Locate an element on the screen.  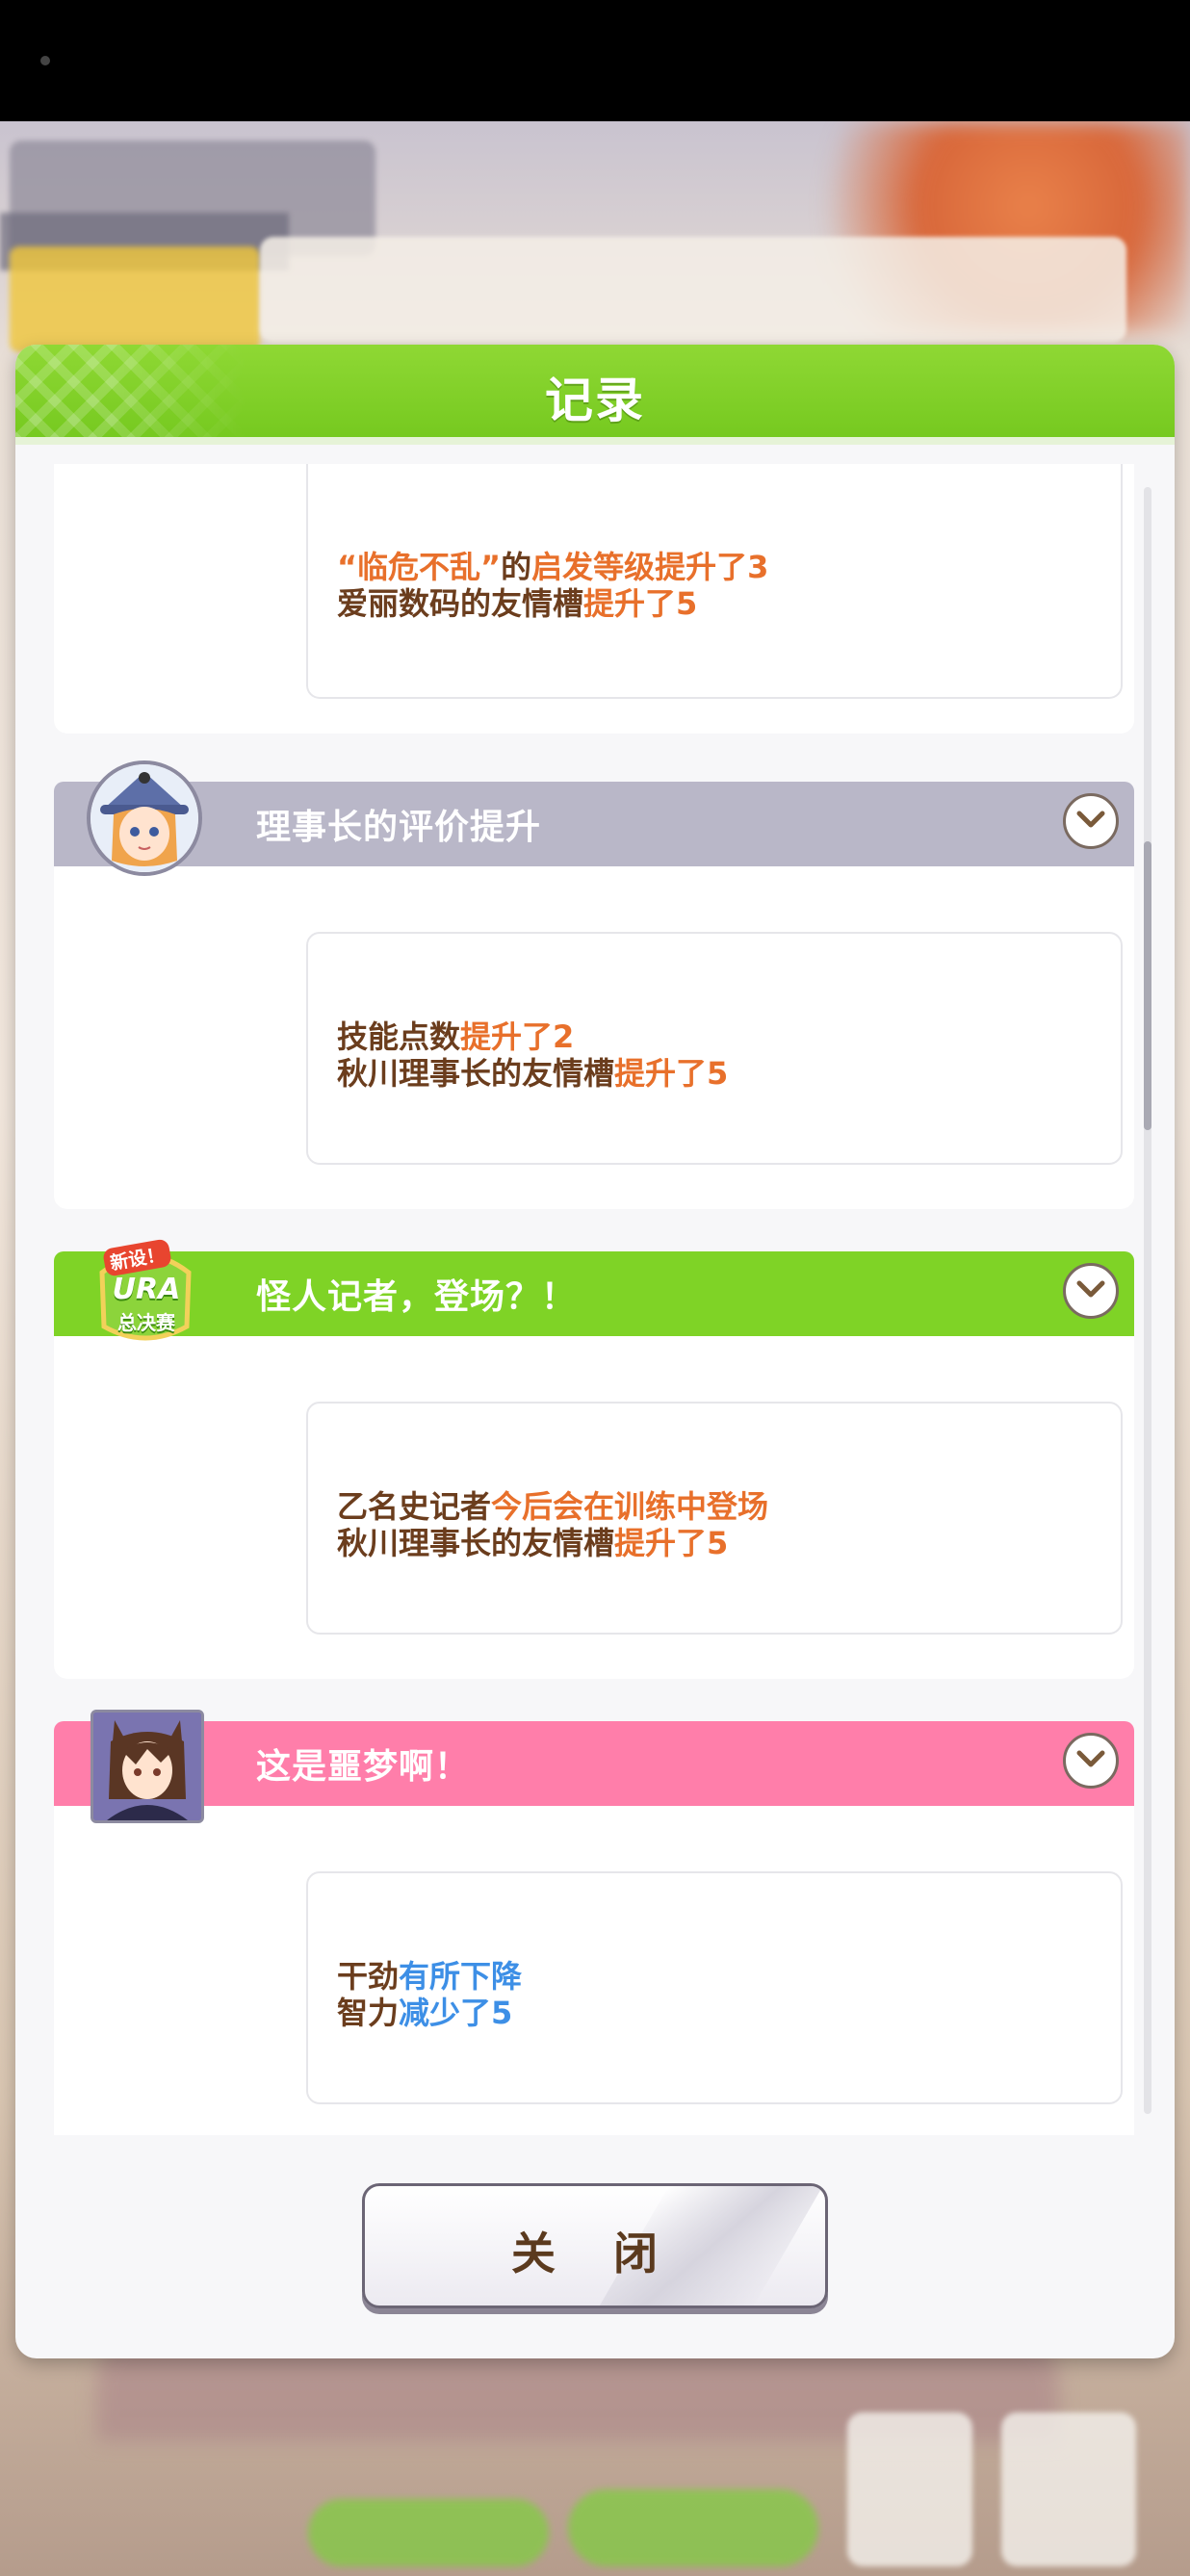
dialog-header: 记录 is located at coordinates (595, 395).